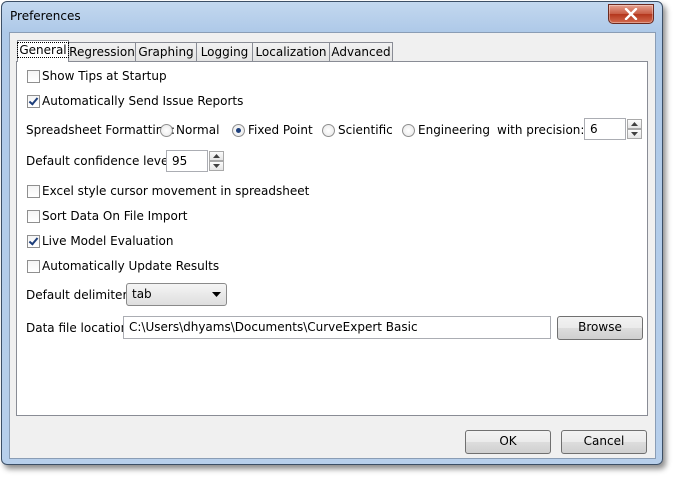  I want to click on chevron-down-icon, so click(216, 294).